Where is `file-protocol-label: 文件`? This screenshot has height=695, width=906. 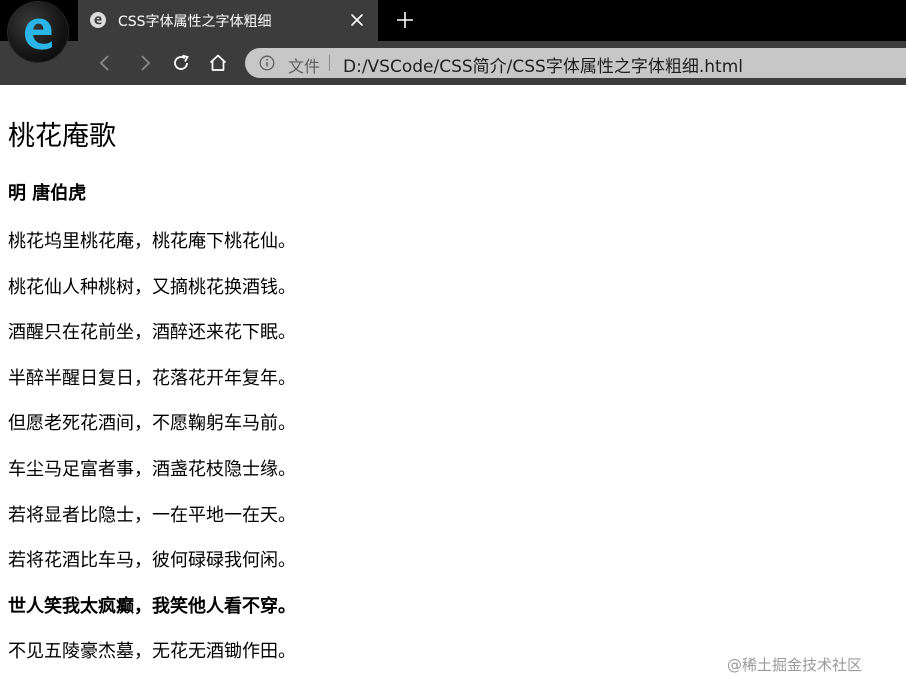 file-protocol-label: 文件 is located at coordinates (304, 66).